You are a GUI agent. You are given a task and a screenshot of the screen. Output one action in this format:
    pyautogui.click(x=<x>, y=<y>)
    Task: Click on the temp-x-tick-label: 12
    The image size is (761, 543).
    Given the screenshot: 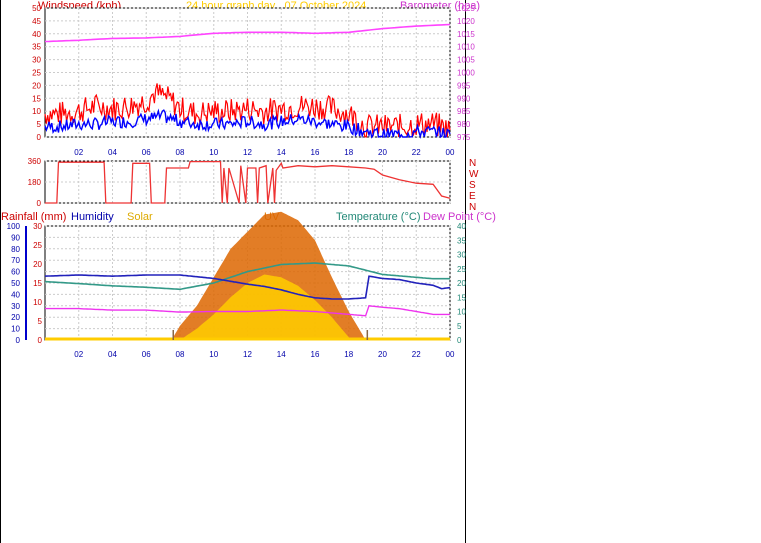 What is the action you would take?
    pyautogui.click(x=247, y=354)
    